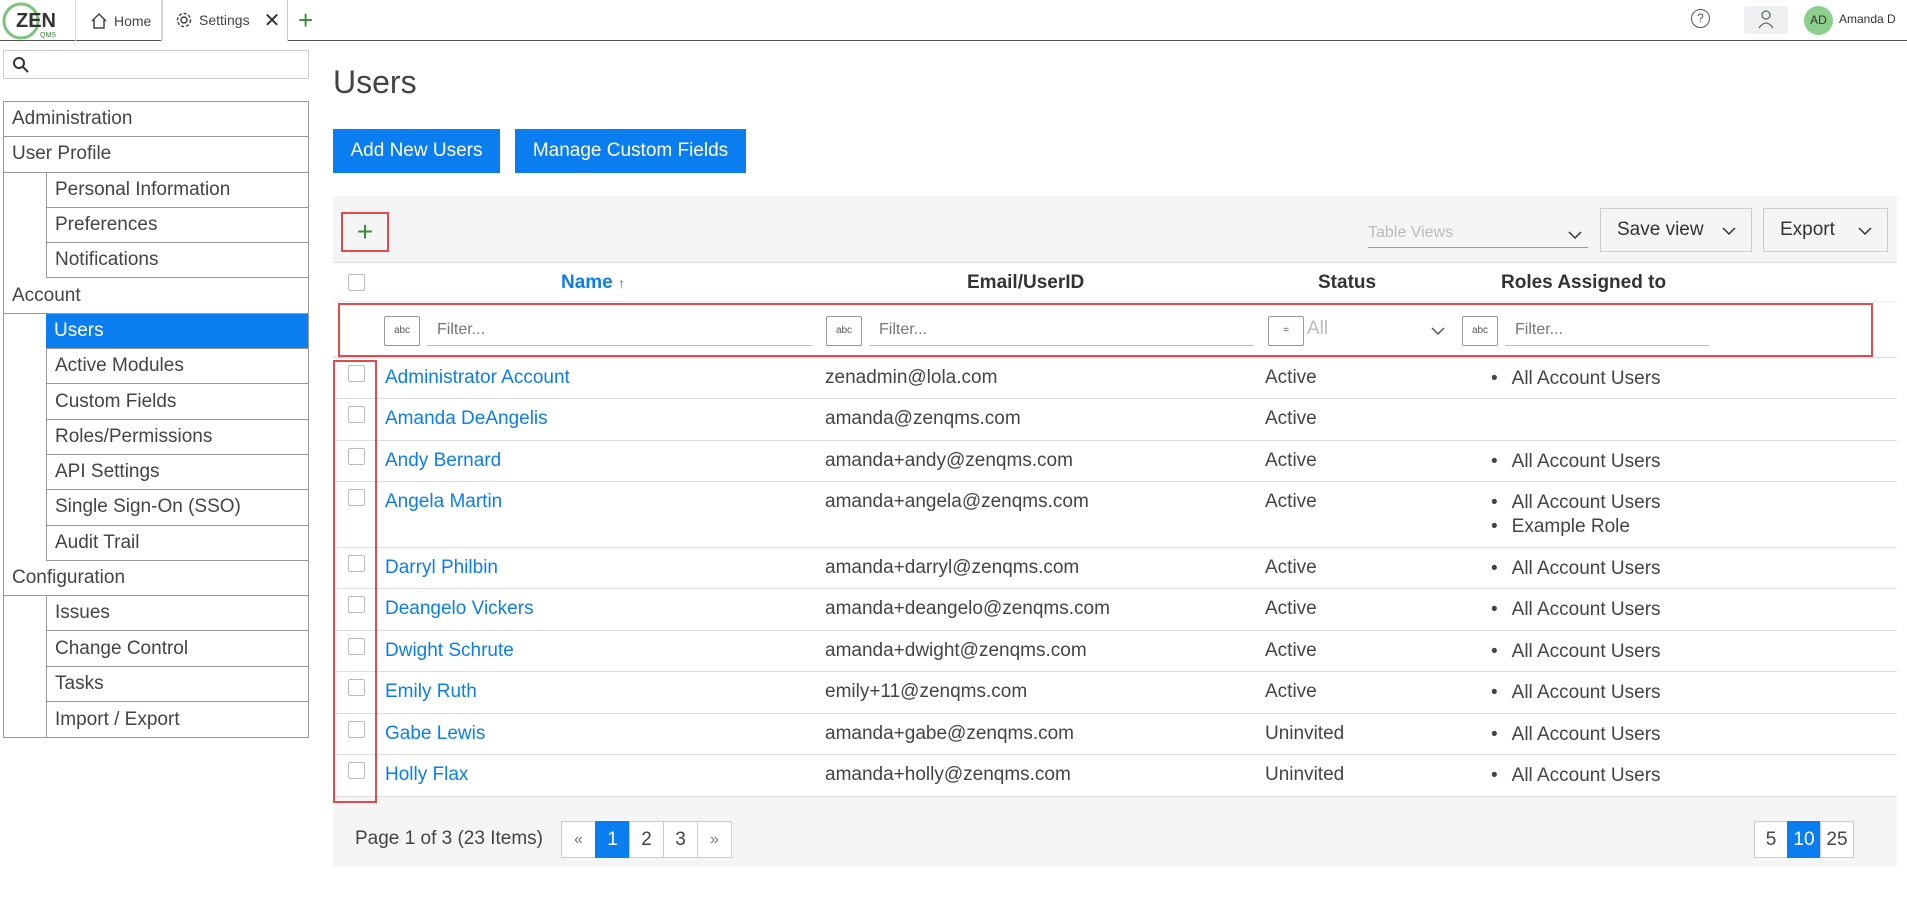 This screenshot has height=897, width=1907. I want to click on status-filter-select: All, so click(1377, 329).